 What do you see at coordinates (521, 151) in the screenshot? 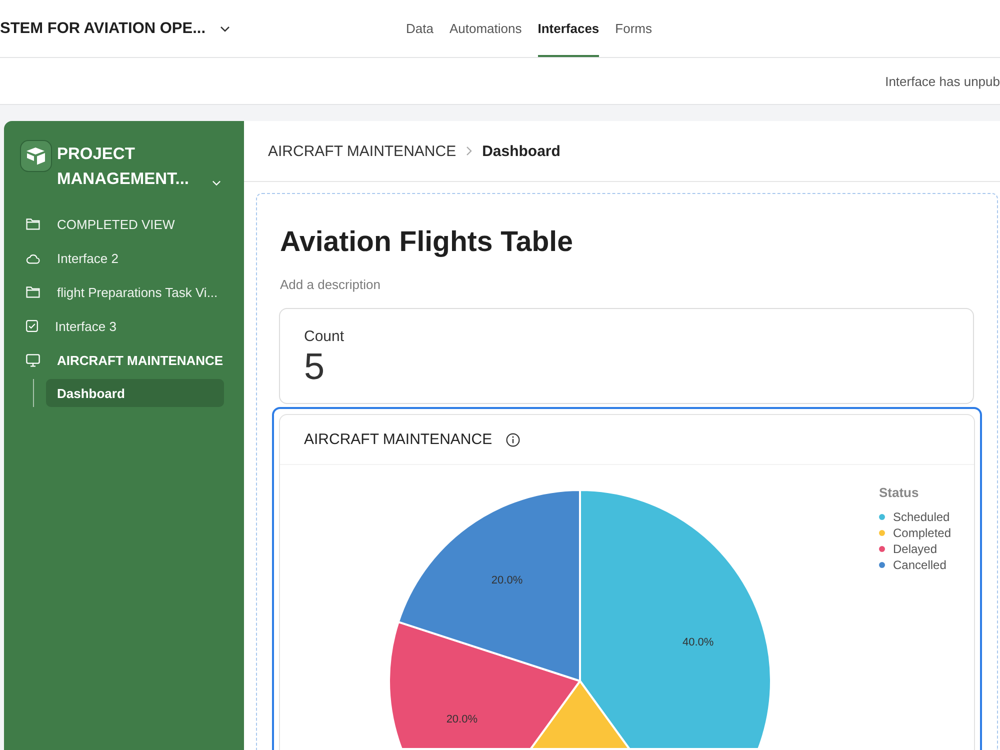
I see `breadcrumb-item: Dashboard` at bounding box center [521, 151].